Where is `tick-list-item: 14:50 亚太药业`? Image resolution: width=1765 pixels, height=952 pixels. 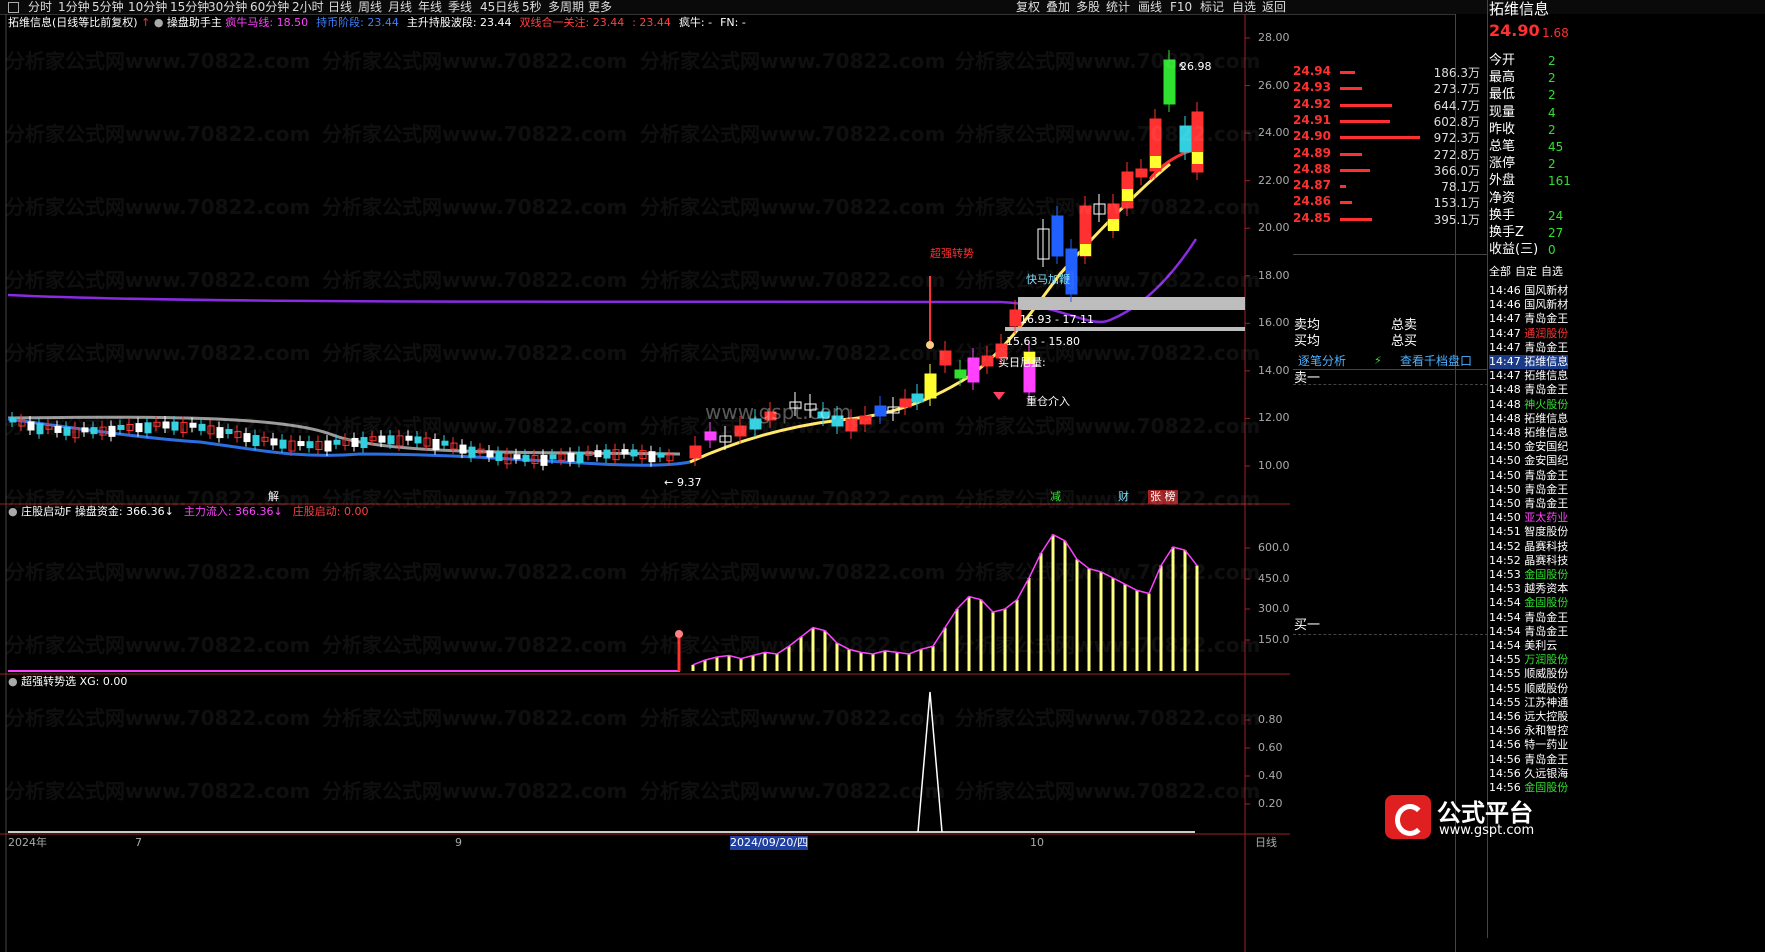 tick-list-item: 14:50 亚太药业 is located at coordinates (1528, 518).